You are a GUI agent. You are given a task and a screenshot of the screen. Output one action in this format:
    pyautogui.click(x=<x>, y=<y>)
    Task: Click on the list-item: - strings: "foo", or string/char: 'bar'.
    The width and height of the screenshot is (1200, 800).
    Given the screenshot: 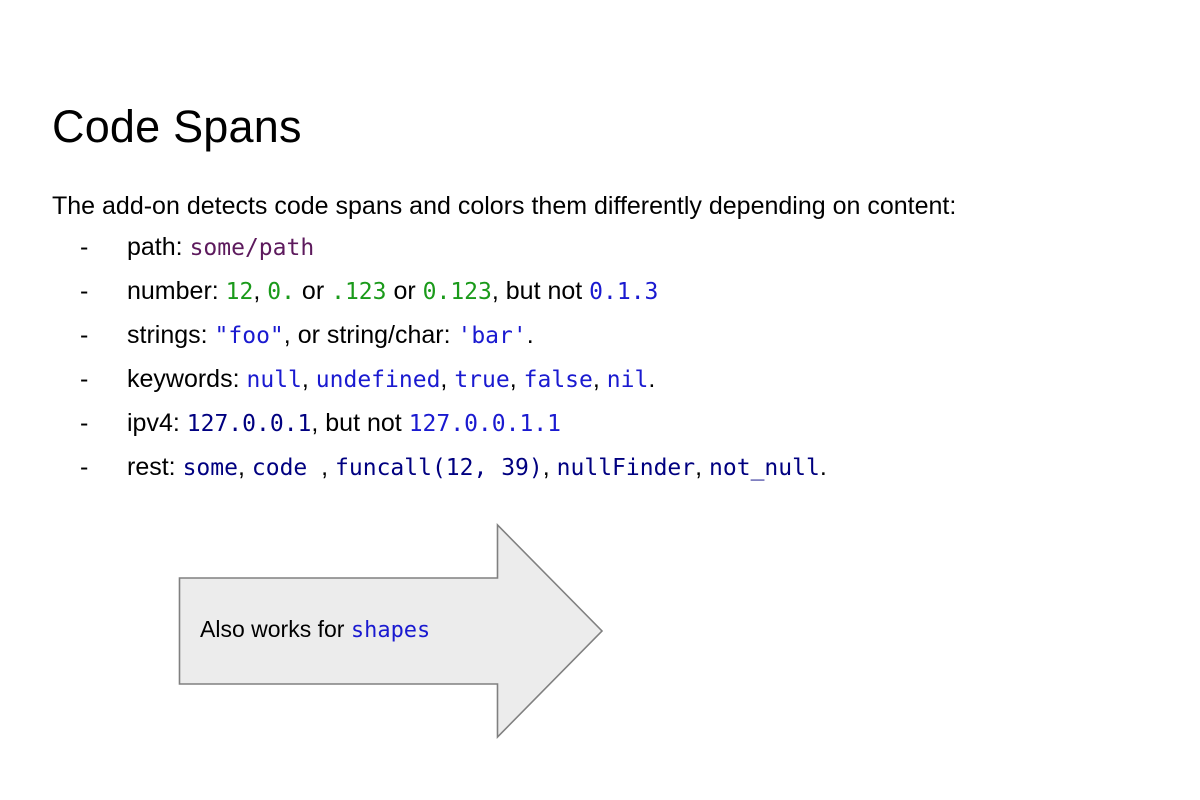 What is the action you would take?
    pyautogui.click(x=617, y=336)
    